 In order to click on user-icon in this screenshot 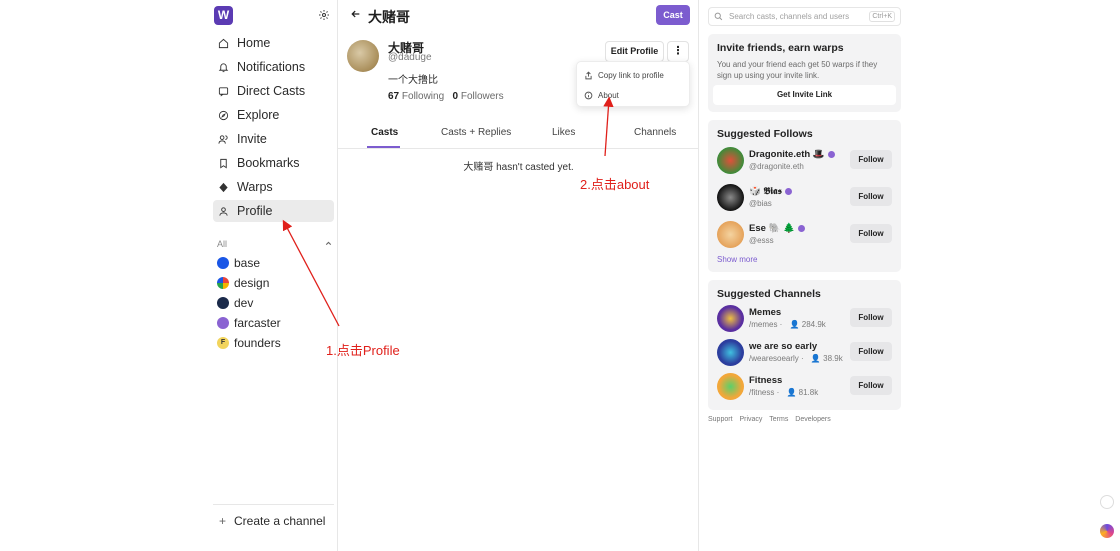, I will do `click(223, 211)`.